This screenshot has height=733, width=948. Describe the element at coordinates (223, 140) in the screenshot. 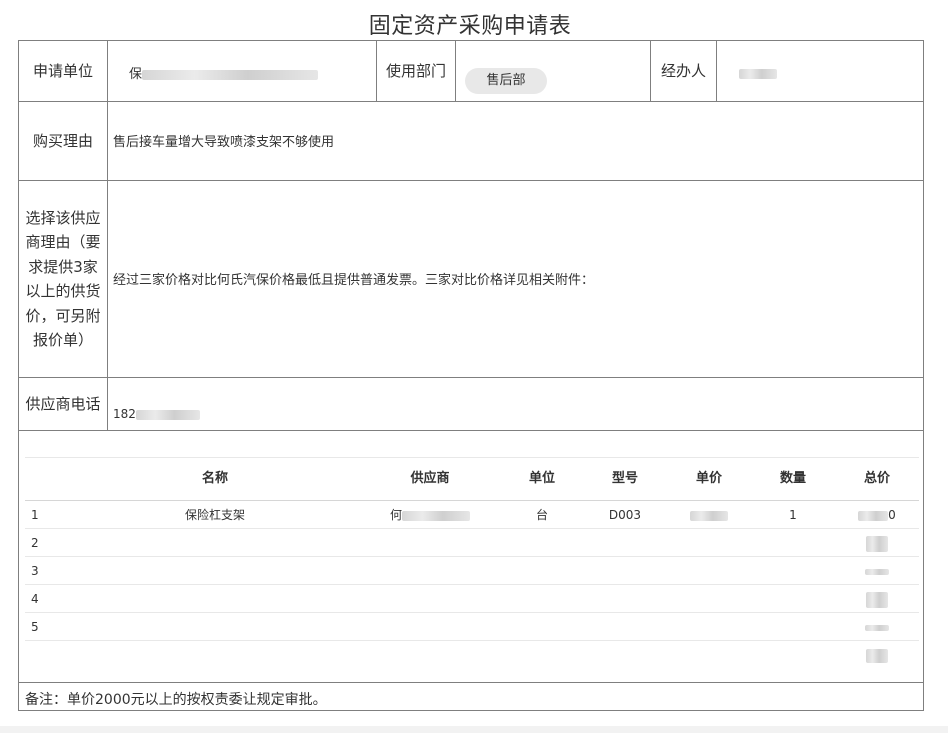

I see `reason-value: 售后接车量增大导致喷漆支架不够使用` at that location.